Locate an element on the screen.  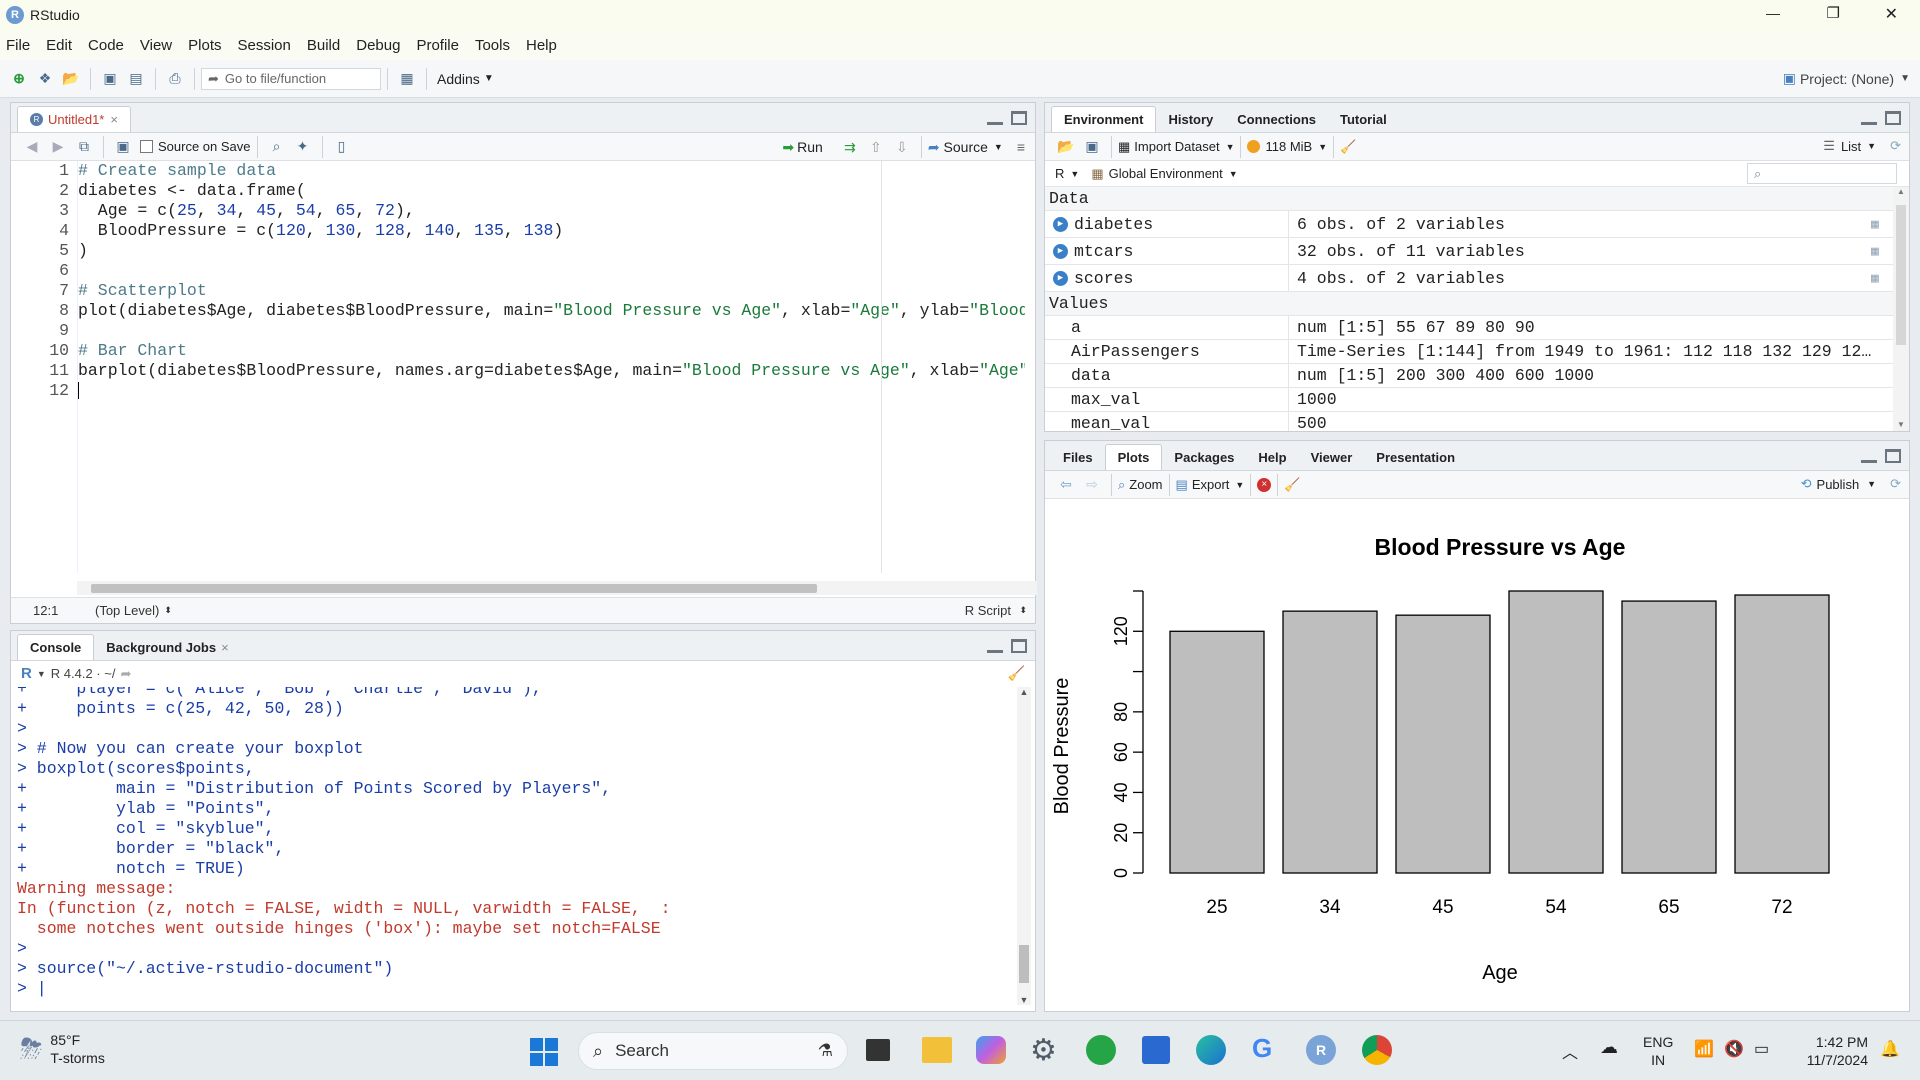
language-caret-icon: ▼ is located at coordinates (1074, 174).